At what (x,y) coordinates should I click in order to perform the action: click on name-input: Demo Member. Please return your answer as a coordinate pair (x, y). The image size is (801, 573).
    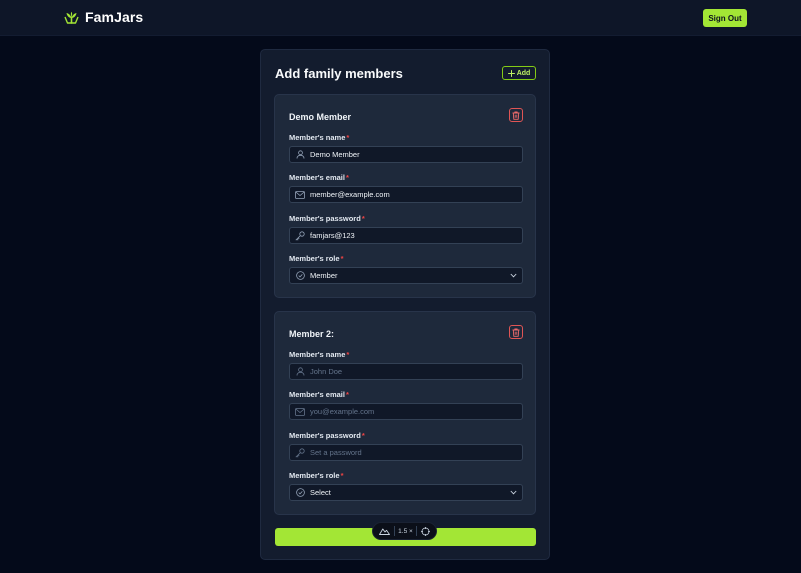
    Looking at the image, I should click on (406, 154).